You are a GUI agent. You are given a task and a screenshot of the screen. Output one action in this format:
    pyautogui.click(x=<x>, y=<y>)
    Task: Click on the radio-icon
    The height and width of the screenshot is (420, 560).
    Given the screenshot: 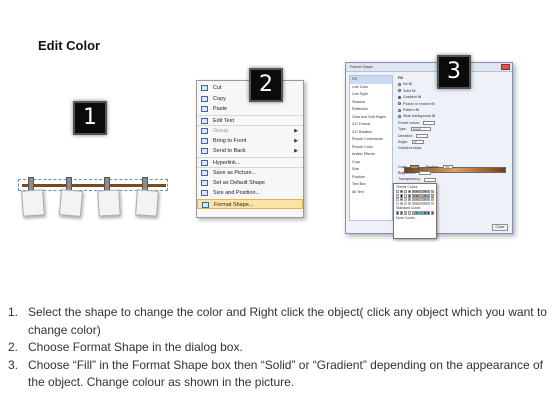 What is the action you would take?
    pyautogui.click(x=399, y=91)
    